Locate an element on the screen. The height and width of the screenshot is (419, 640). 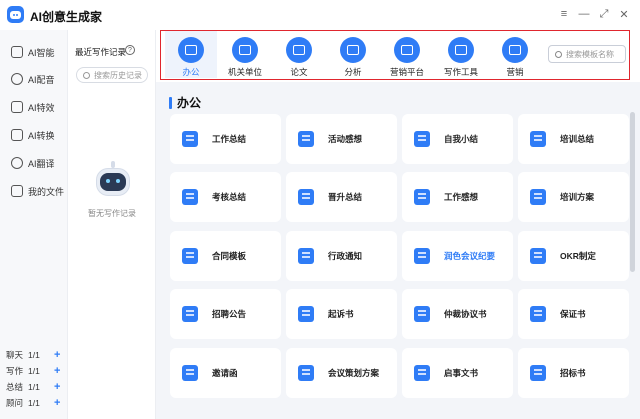
quota-advisor: 顾问 1/1 + is located at coordinates (33, 403).